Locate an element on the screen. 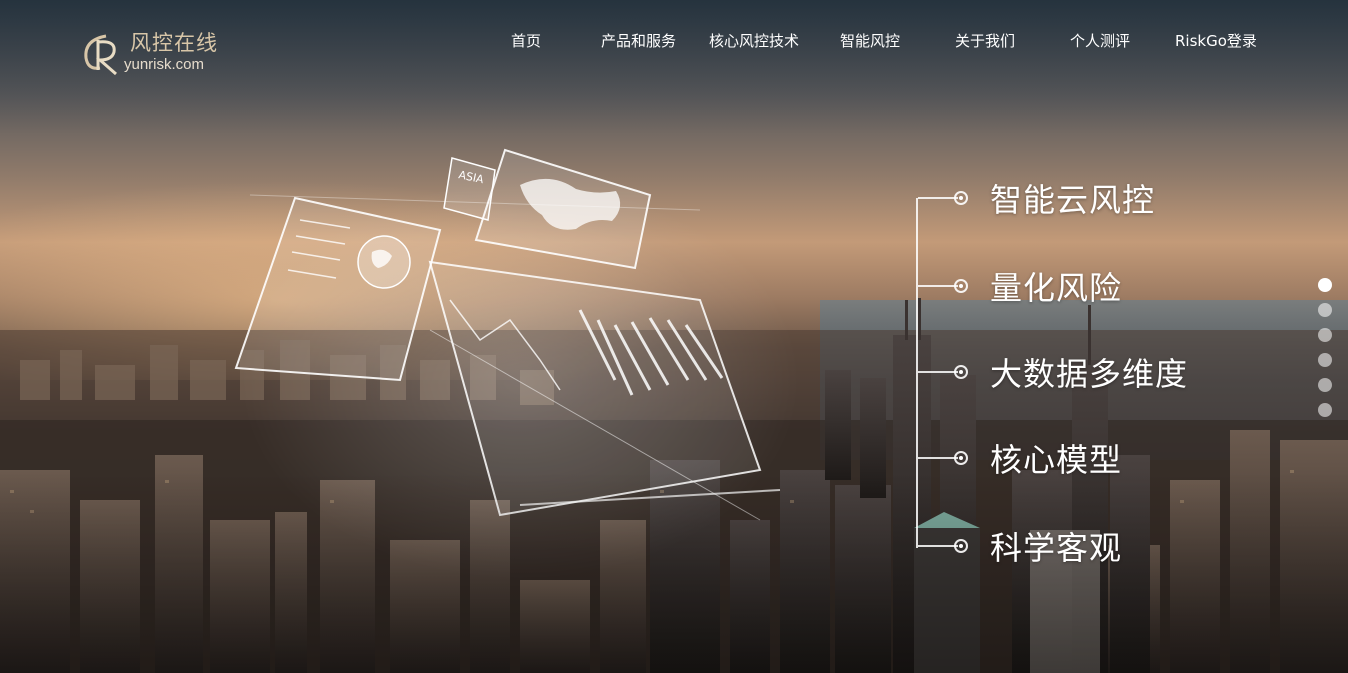  feature-list: 智能云风控 量化风险 大数据多维度 核心模型 科学客观 is located at coordinates (1079, 378).